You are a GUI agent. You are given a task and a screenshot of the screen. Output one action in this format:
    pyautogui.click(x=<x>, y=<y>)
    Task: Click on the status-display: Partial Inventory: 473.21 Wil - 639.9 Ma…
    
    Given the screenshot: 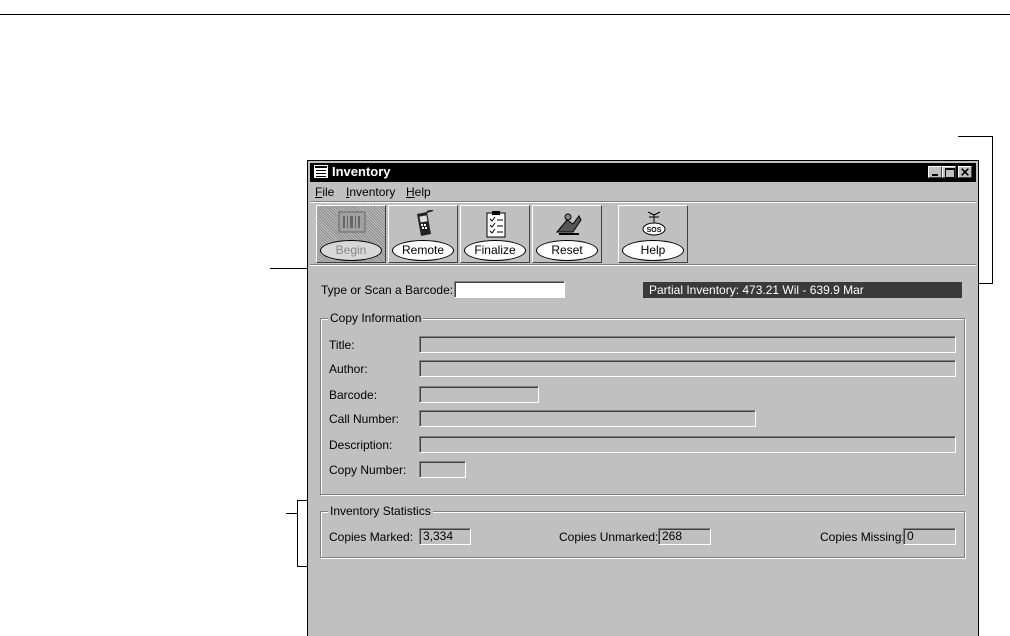 What is the action you would take?
    pyautogui.click(x=802, y=290)
    